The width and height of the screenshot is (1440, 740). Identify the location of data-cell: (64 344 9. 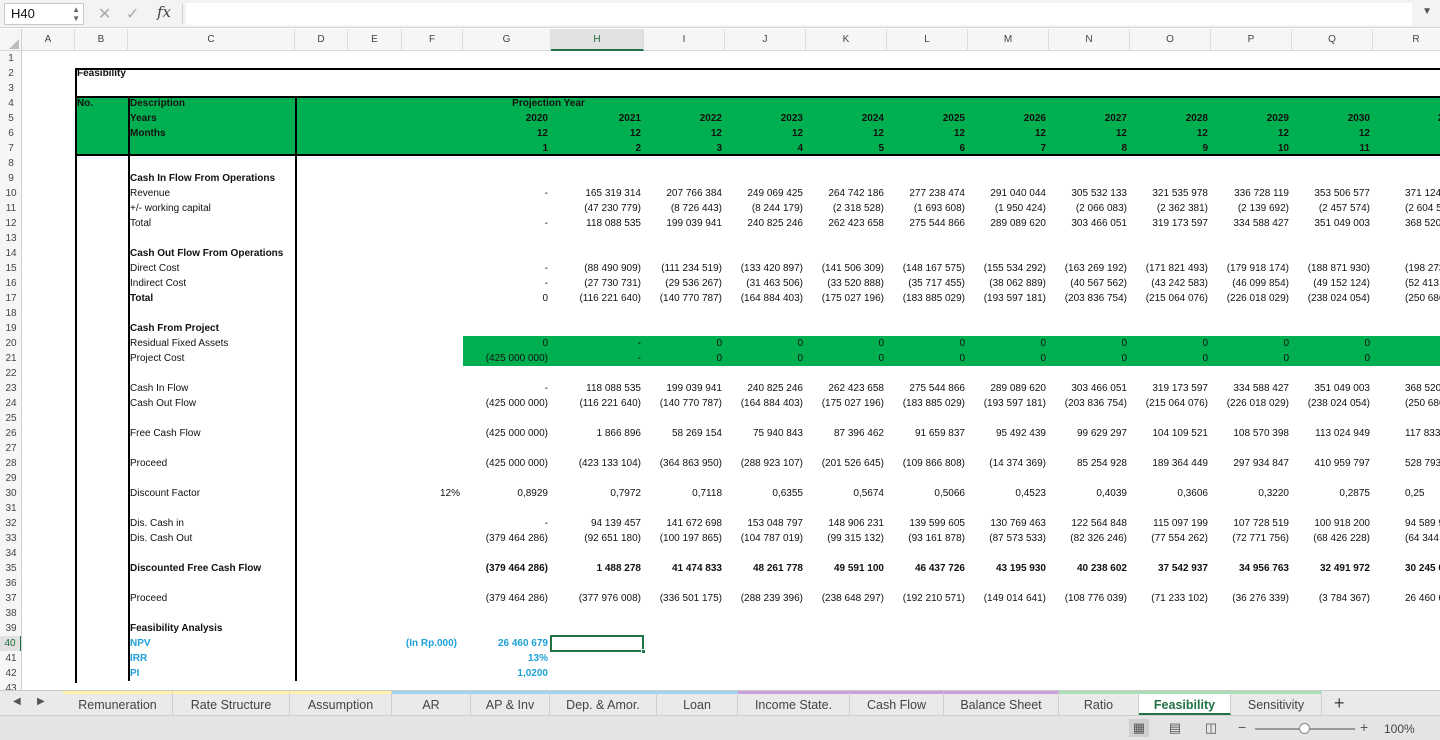
(1422, 538).